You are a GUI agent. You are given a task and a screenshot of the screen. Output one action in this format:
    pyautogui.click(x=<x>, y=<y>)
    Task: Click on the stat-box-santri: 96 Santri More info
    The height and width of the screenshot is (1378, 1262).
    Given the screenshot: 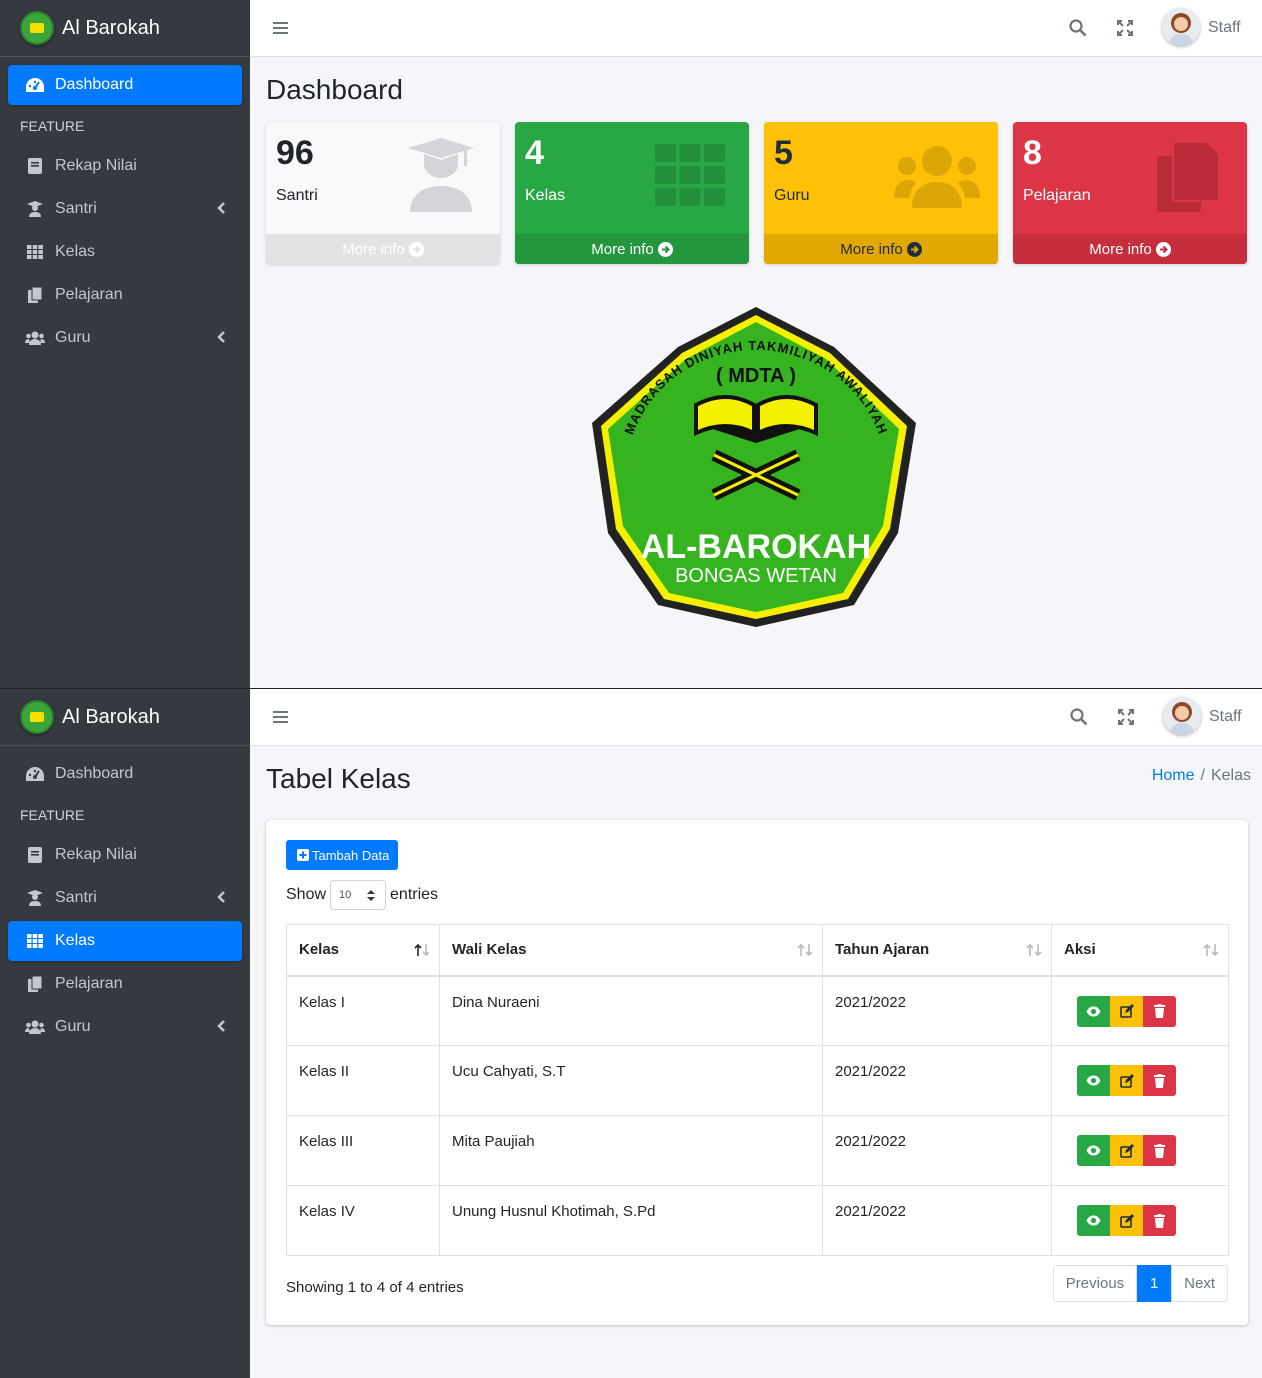 What is the action you would take?
    pyautogui.click(x=383, y=193)
    